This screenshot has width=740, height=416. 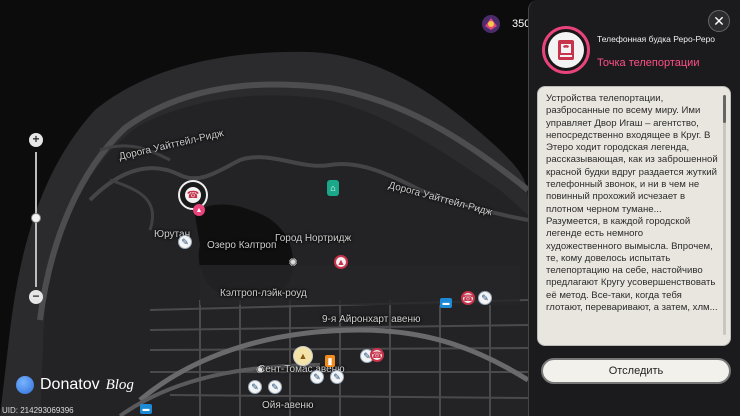 I want to click on watermark-brand: Donatov, so click(x=70, y=384).